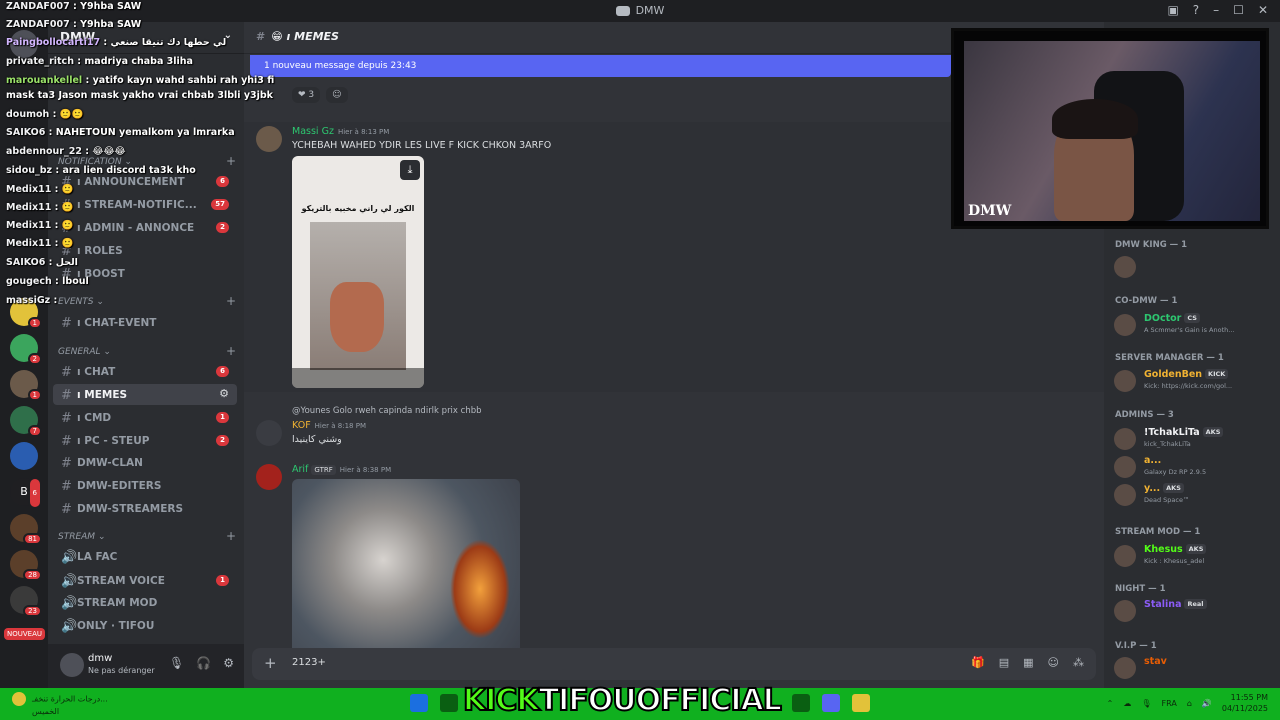  I want to click on volume-icon: 🔊, so click(1207, 703).